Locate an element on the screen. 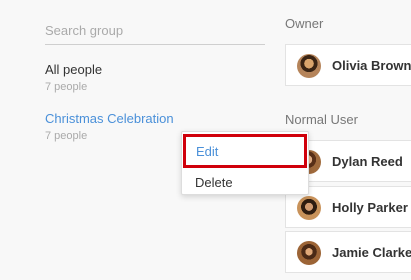 The width and height of the screenshot is (411, 280). user-name: Holly Parker is located at coordinates (370, 207).